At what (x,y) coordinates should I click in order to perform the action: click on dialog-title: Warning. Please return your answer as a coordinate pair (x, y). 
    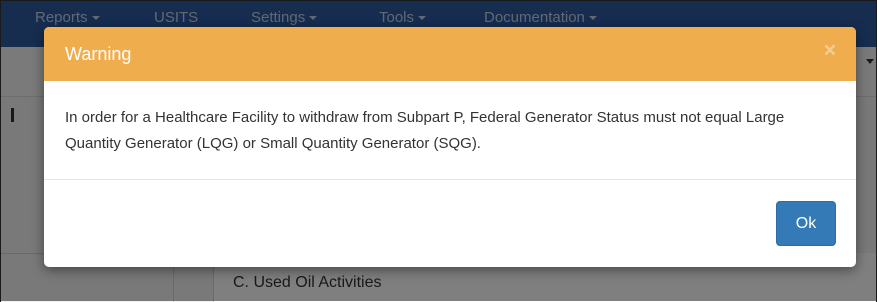
    Looking at the image, I should click on (98, 54).